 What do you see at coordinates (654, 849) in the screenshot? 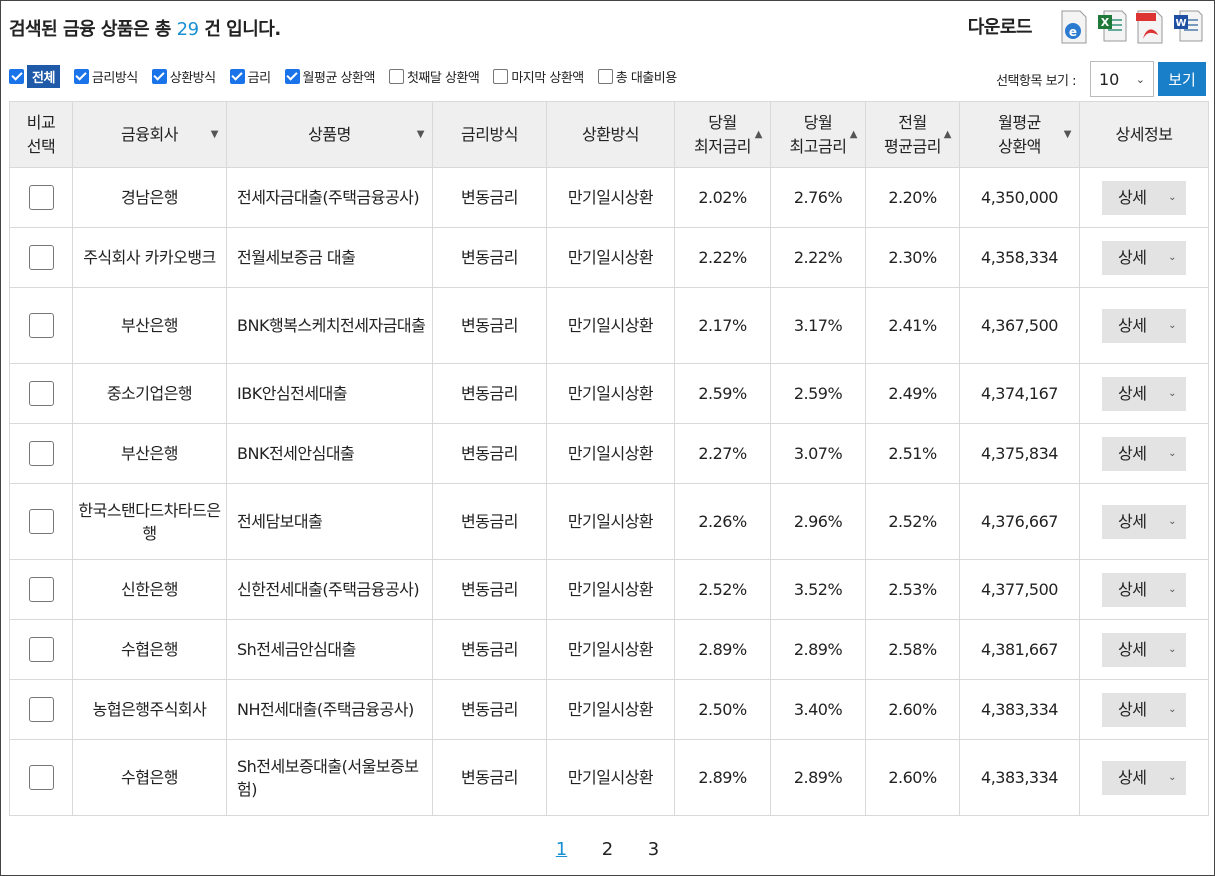
I see `page-link-3: 3` at bounding box center [654, 849].